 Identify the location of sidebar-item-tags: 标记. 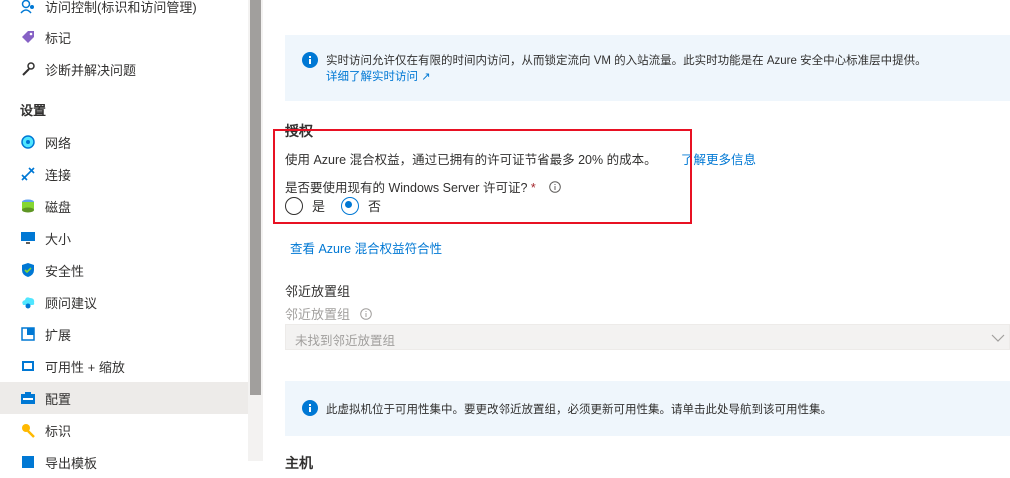
(124, 37).